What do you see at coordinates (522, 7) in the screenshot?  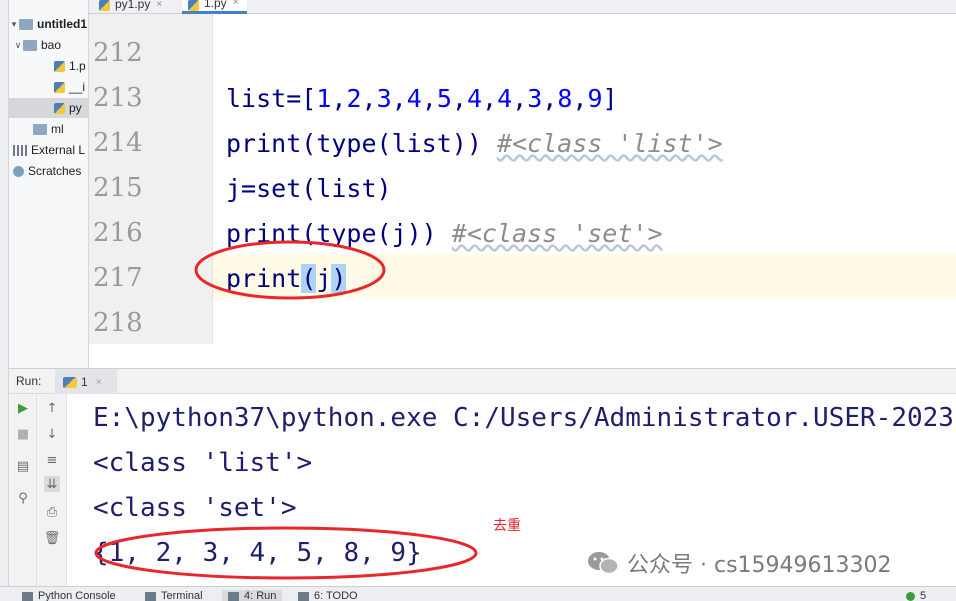 I see `editor-tab-bar: py1.py × 1.py ×` at bounding box center [522, 7].